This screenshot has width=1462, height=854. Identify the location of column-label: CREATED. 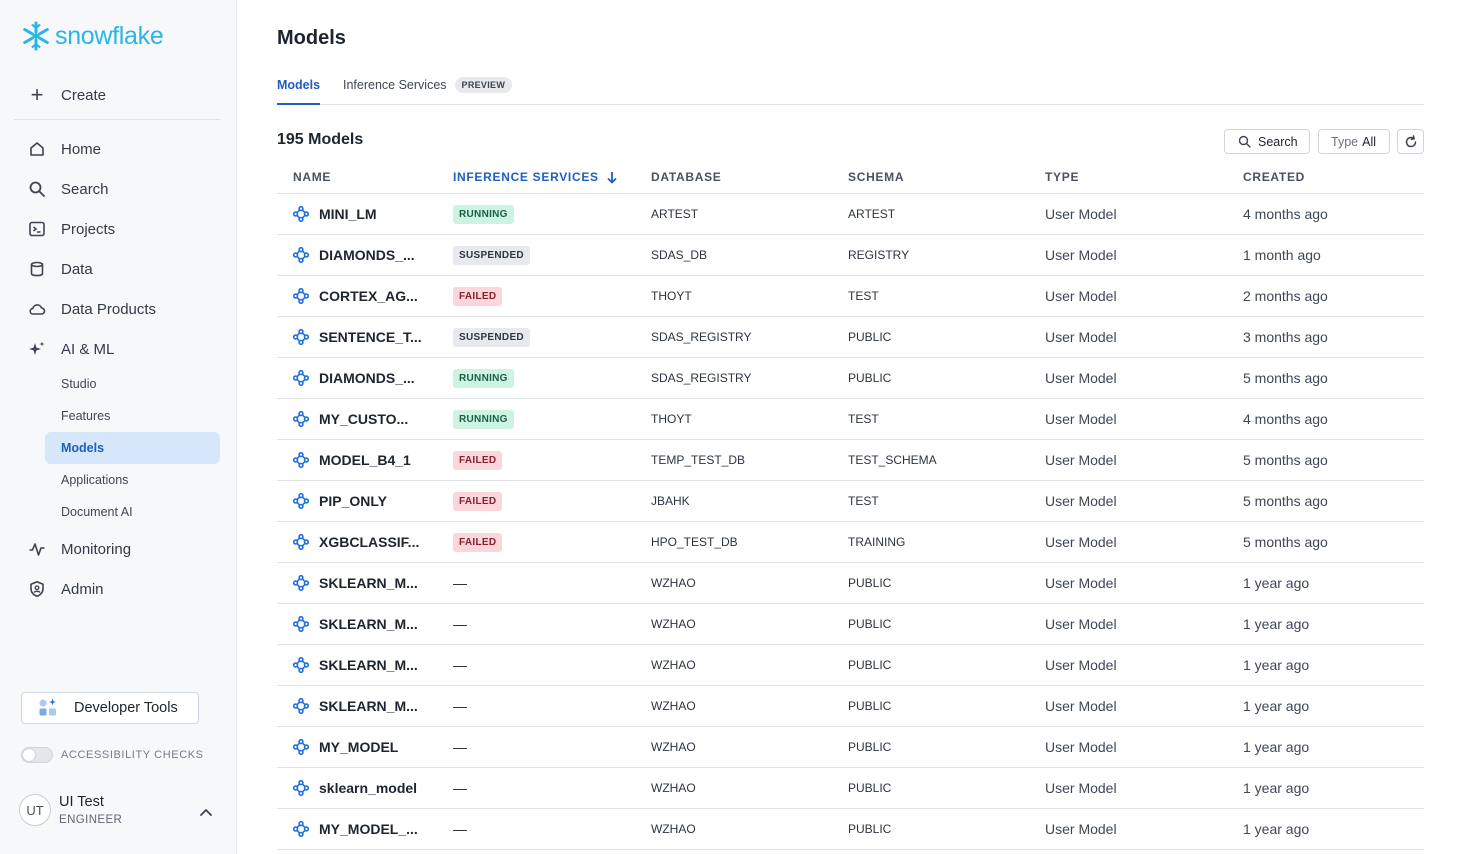
(1274, 177).